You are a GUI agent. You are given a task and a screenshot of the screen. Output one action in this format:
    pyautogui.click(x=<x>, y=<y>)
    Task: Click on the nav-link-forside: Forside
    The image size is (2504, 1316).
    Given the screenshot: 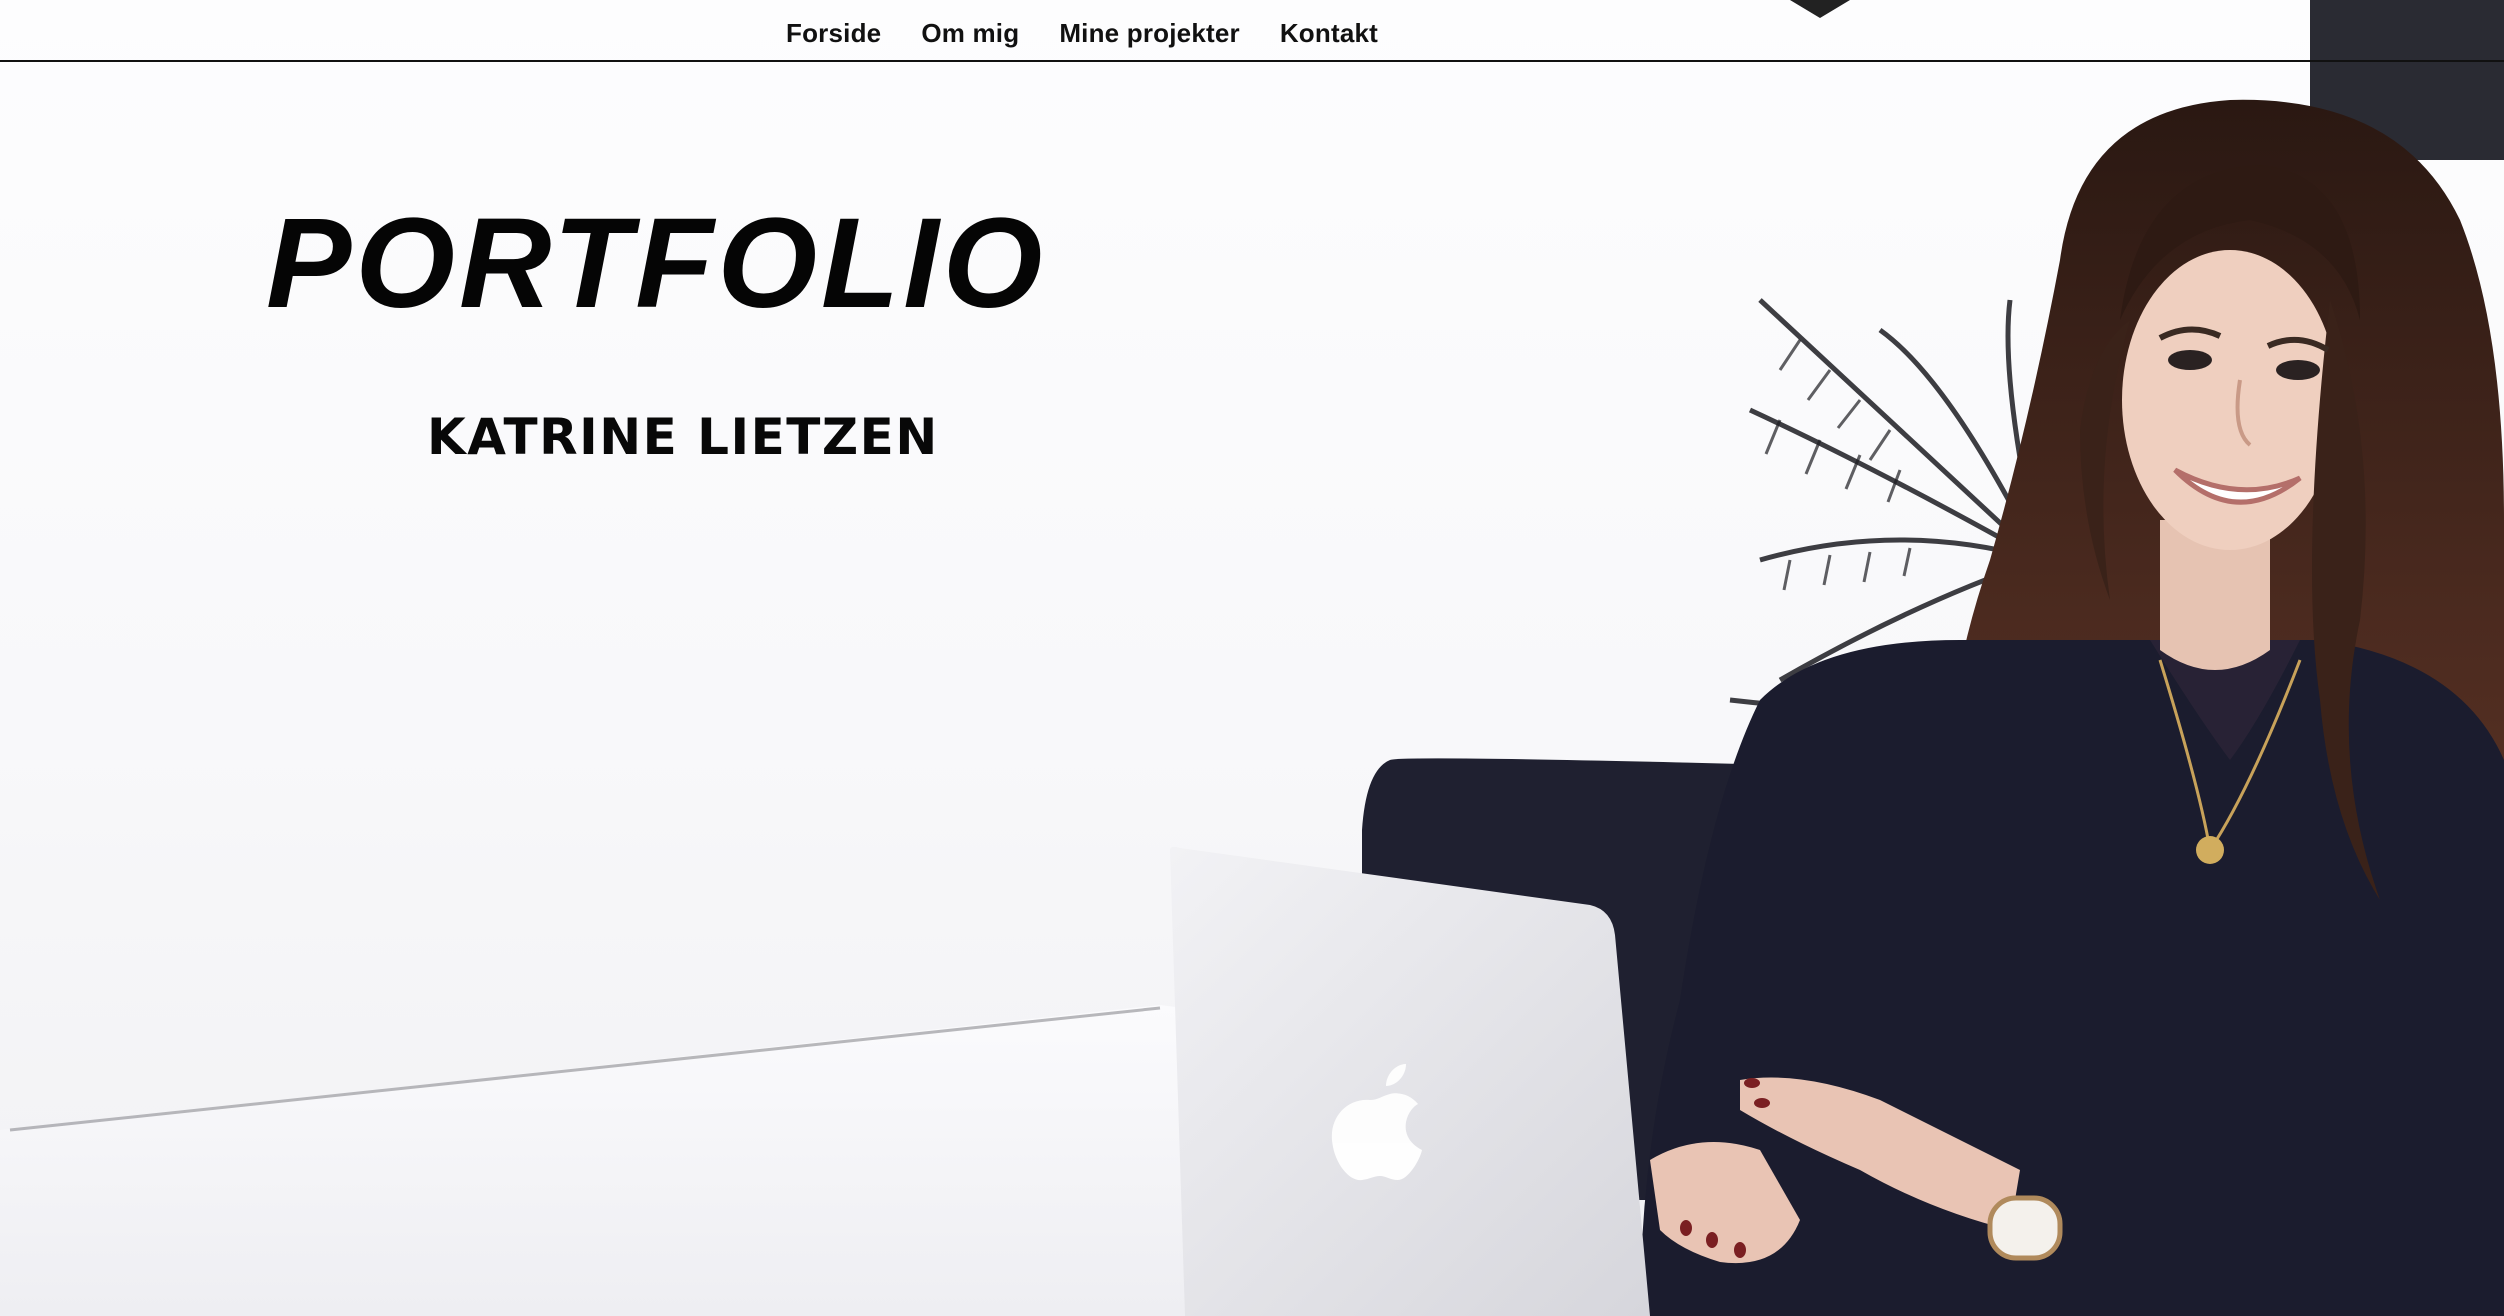 What is the action you would take?
    pyautogui.click(x=833, y=33)
    